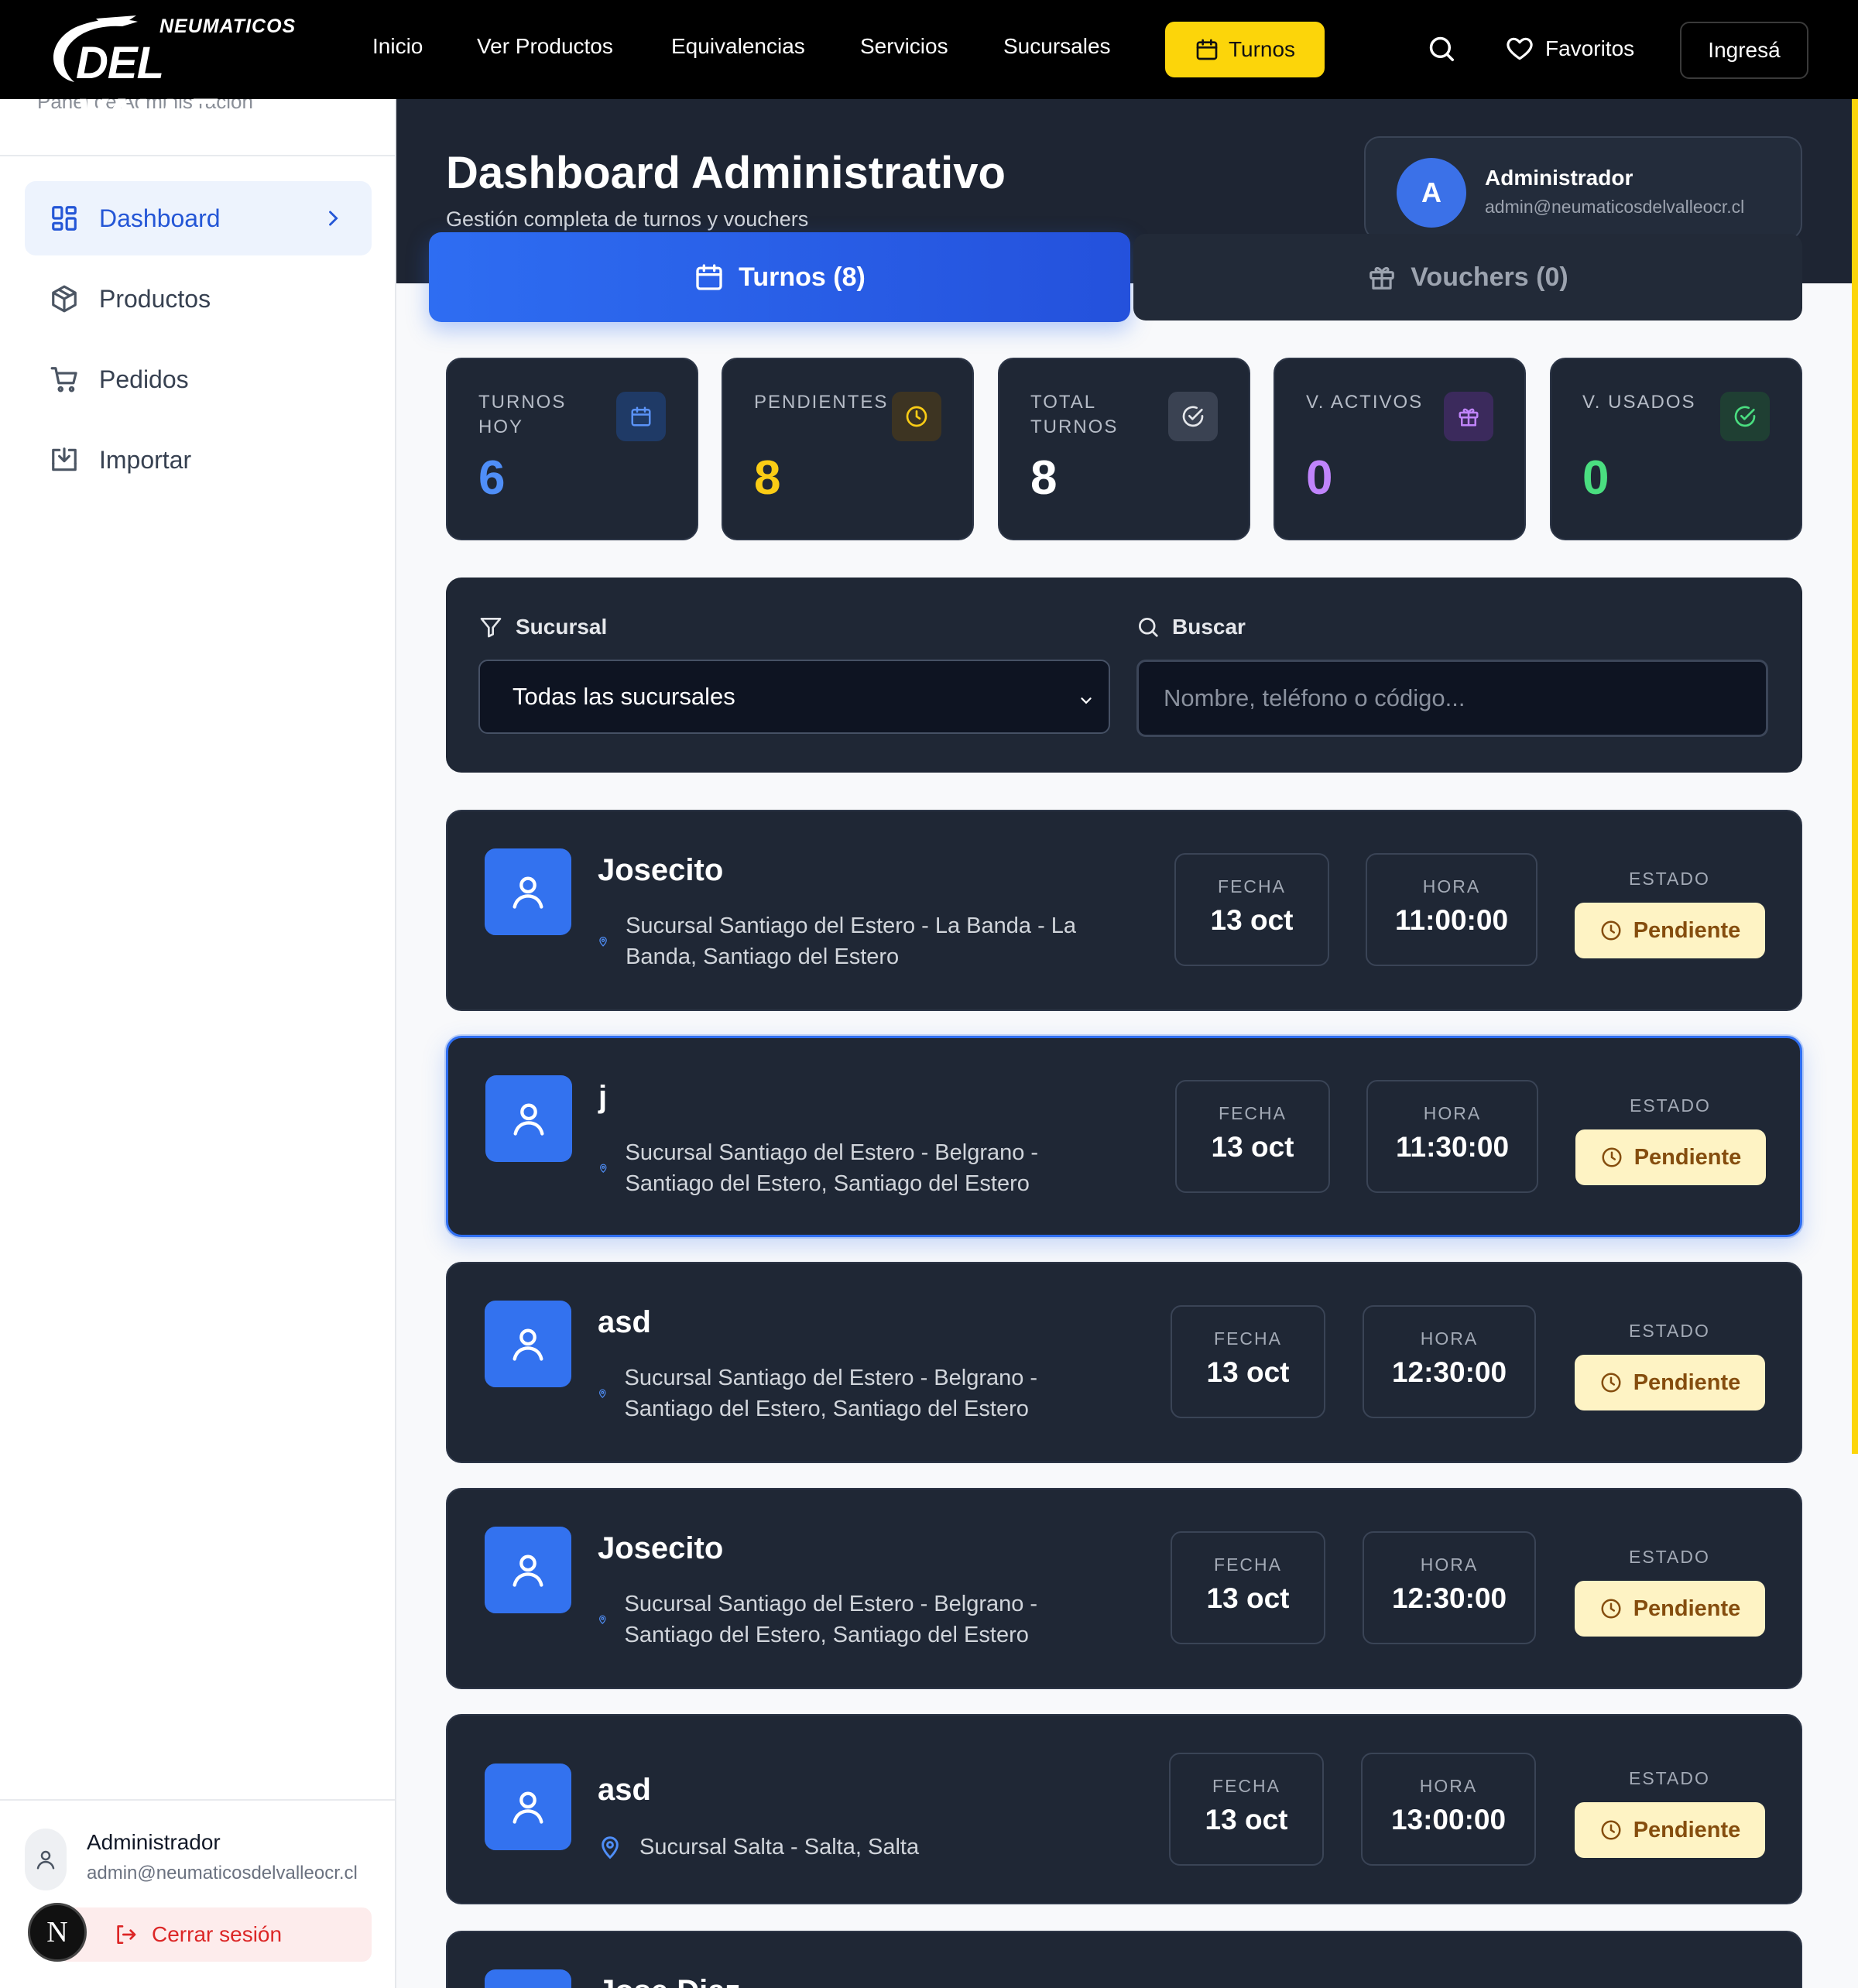  Describe the element at coordinates (848, 449) in the screenshot. I see `stat-card-pendientes: PENDIENTES 8` at that location.